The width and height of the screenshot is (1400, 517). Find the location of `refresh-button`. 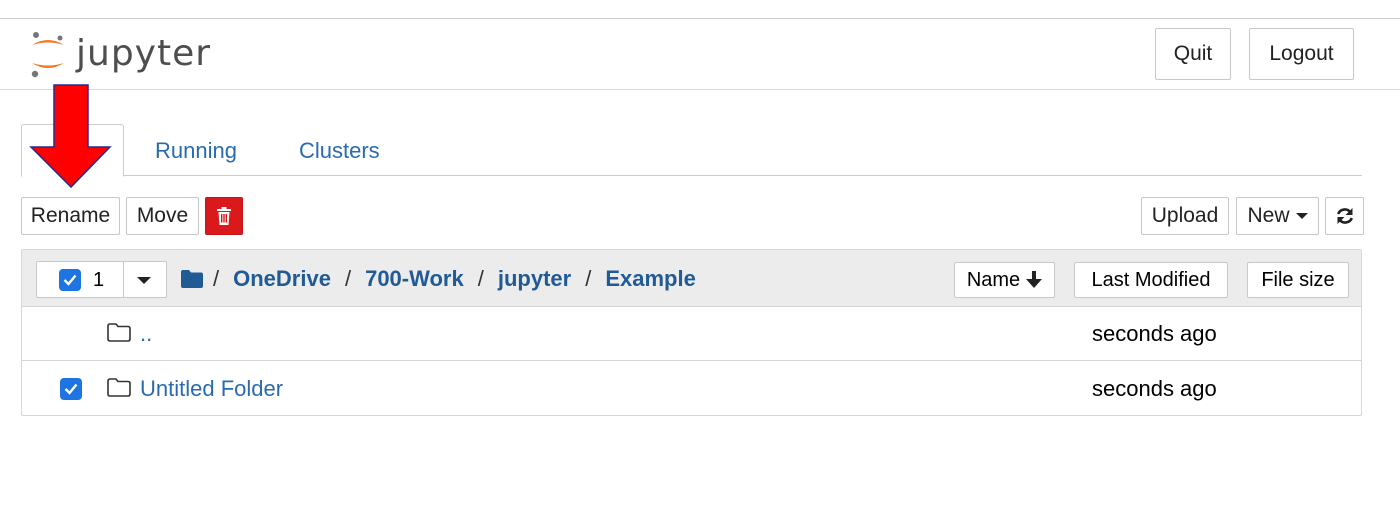

refresh-button is located at coordinates (1344, 216).